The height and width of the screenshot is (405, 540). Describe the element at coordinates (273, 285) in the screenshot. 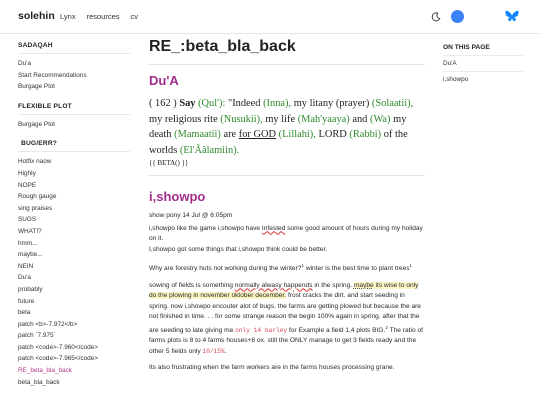

I see `misspelled-word: normally alwasy happends` at that location.